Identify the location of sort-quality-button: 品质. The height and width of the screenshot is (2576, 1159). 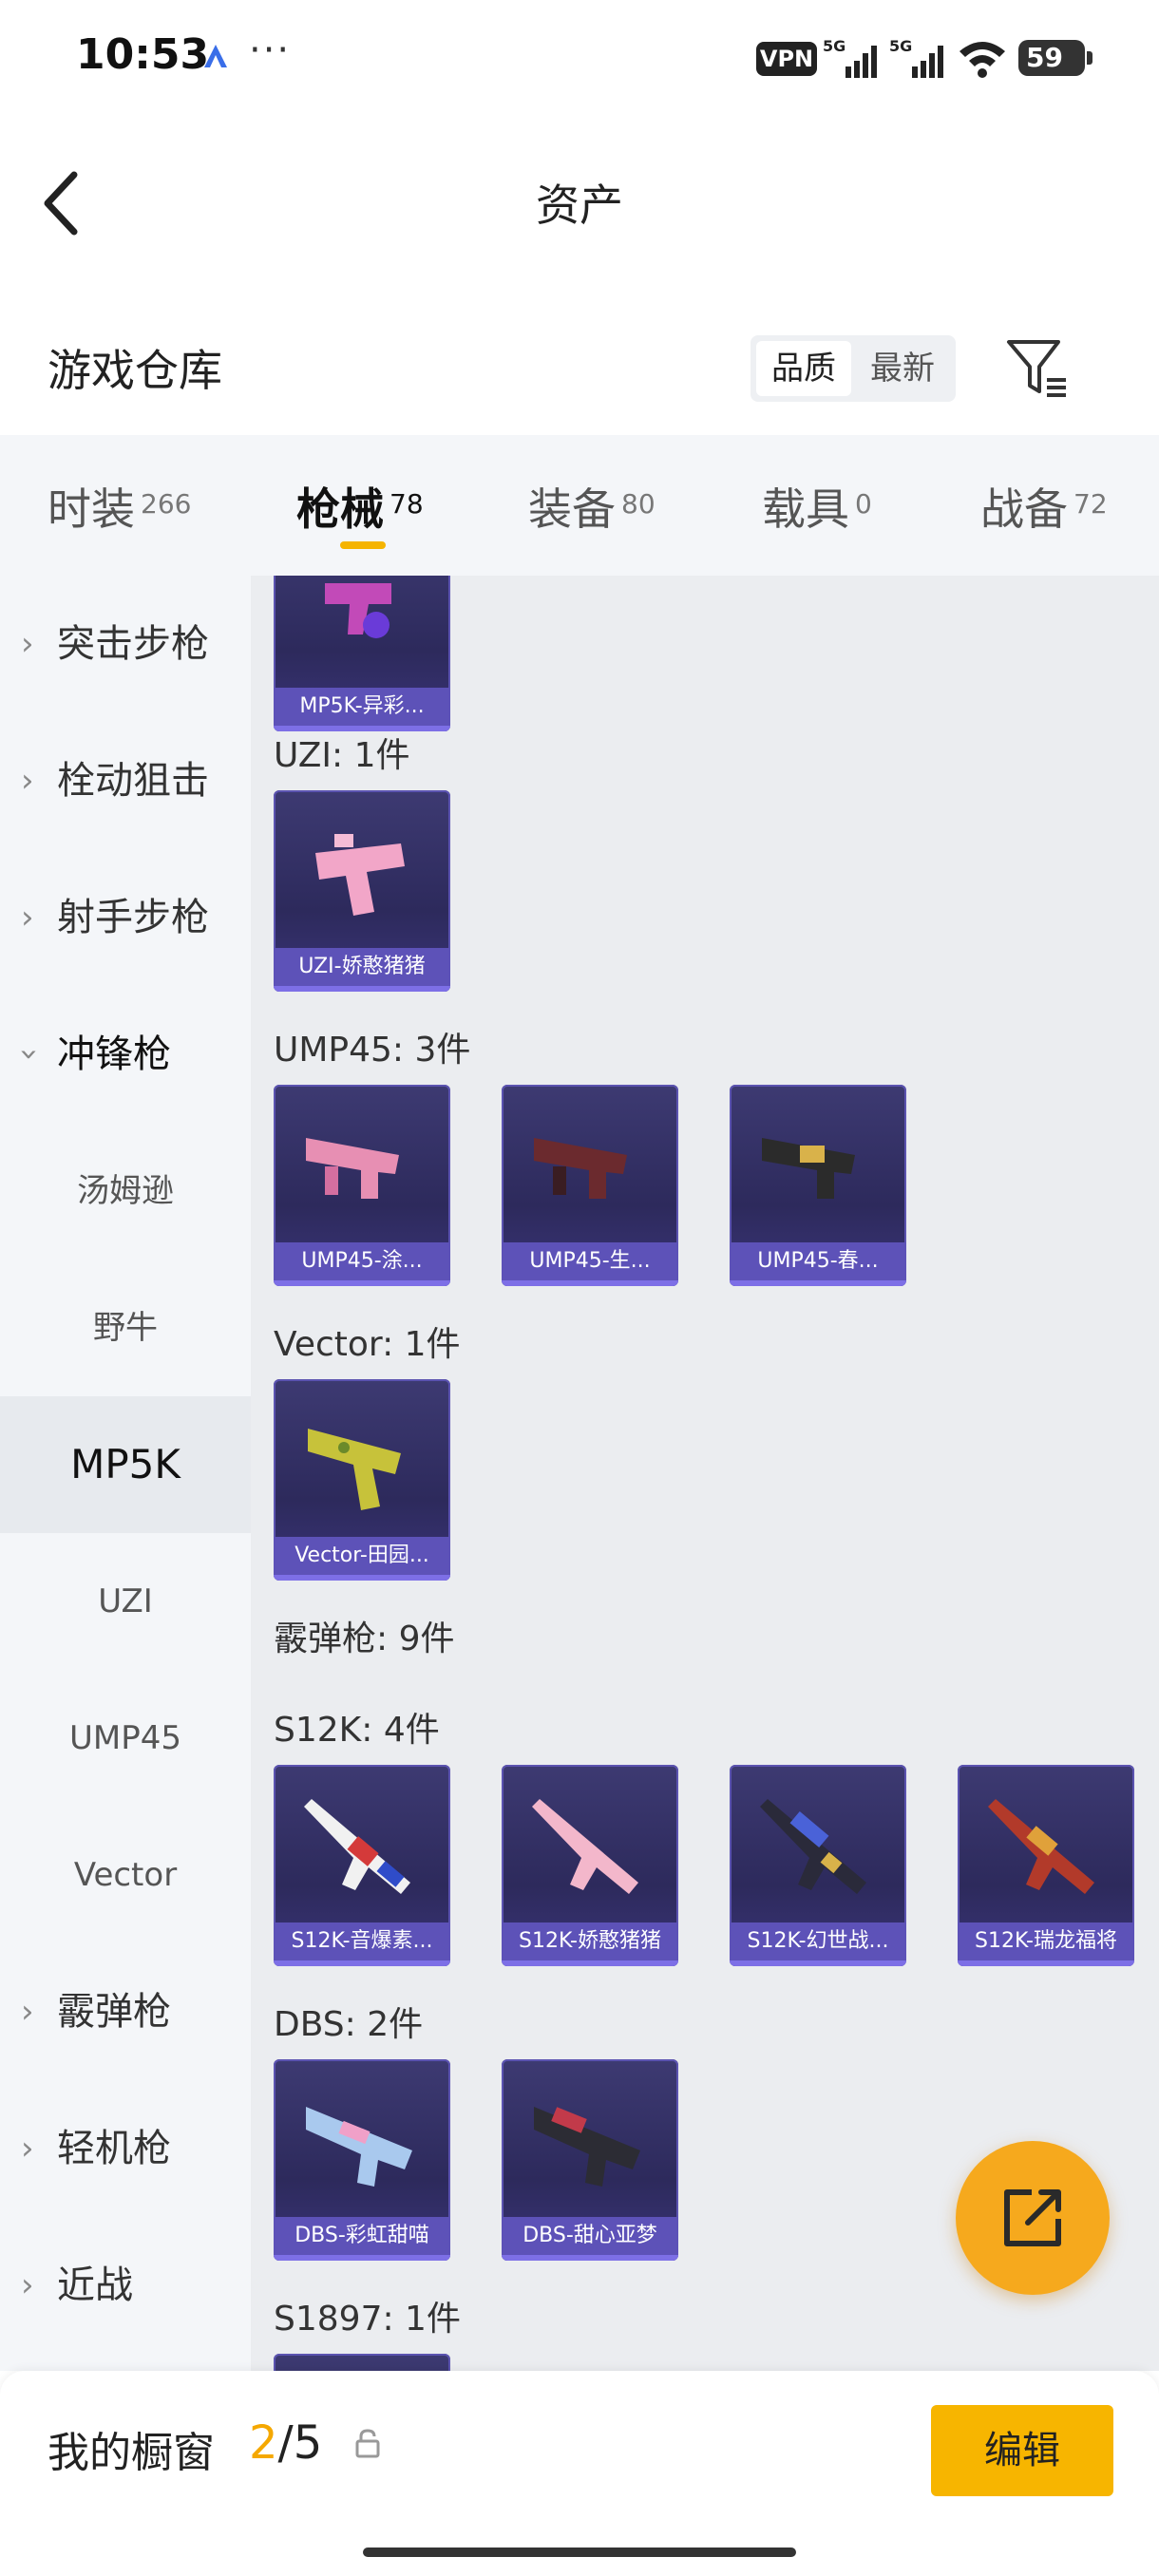
(803, 368).